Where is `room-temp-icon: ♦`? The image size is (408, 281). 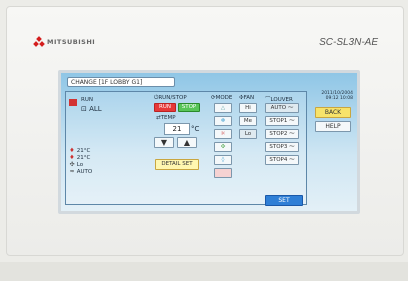 room-temp-icon: ♦ is located at coordinates (72, 157).